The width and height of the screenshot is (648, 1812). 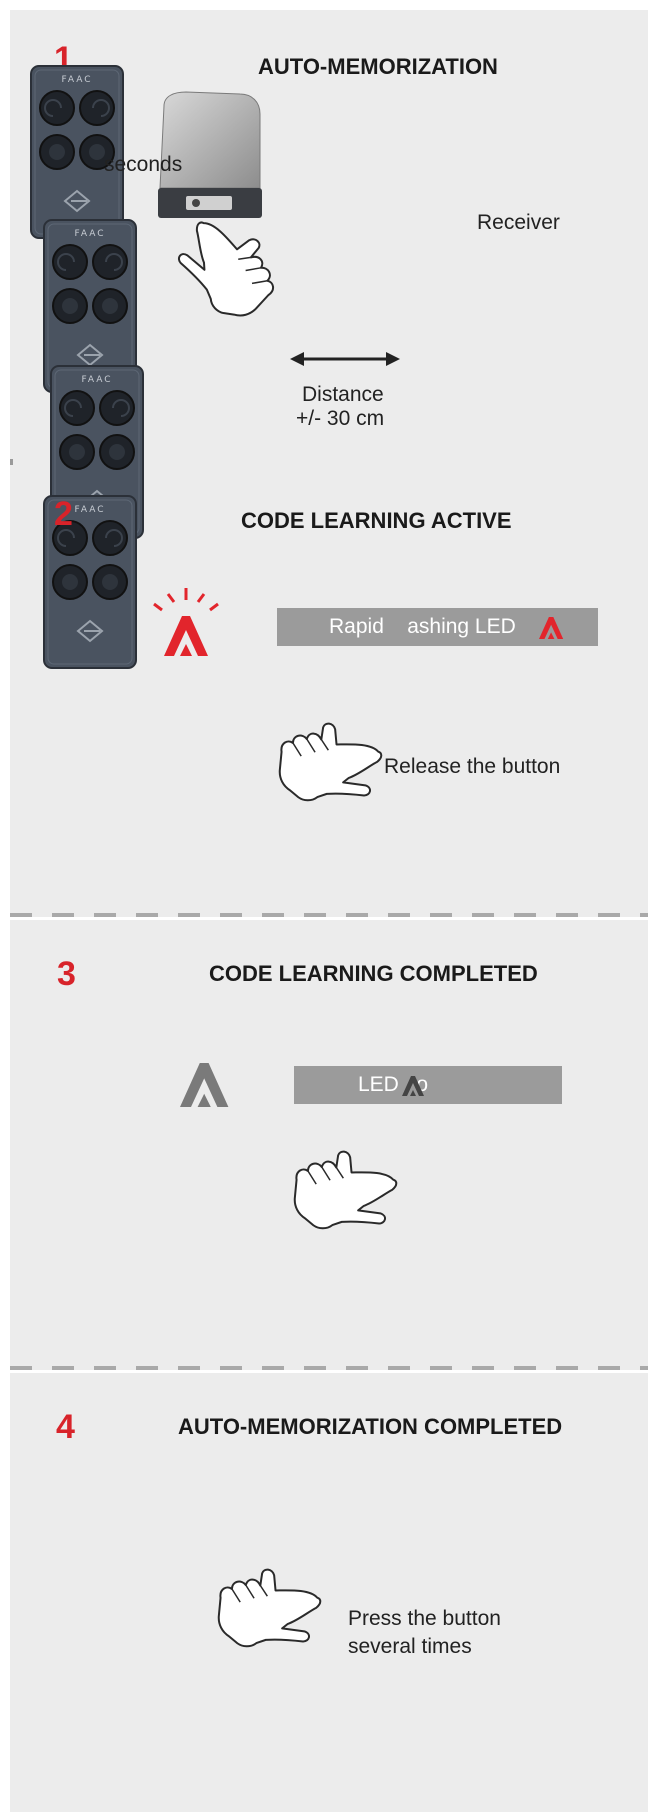 I want to click on led-indicator-icon, so click(x=186, y=622).